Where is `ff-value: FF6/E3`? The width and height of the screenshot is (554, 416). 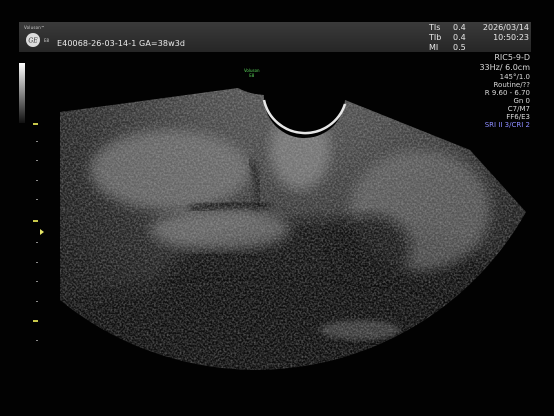 ff-value: FF6/E3 is located at coordinates (518, 117).